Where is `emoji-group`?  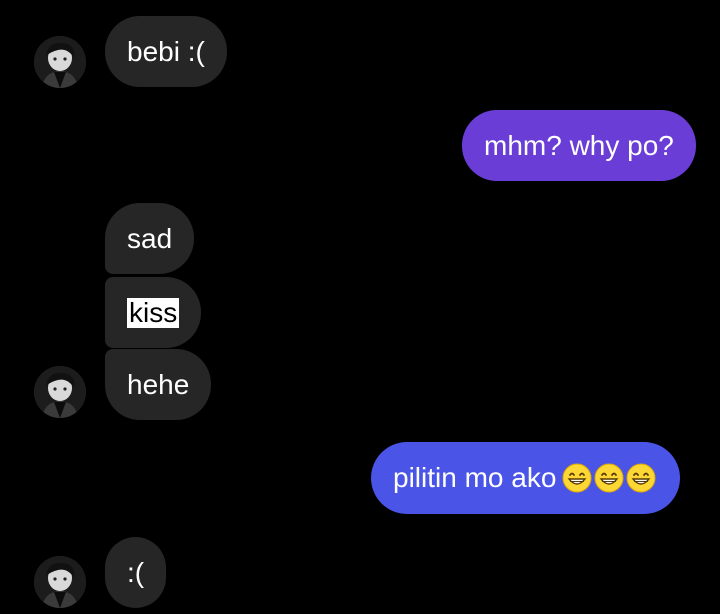
emoji-group is located at coordinates (609, 478).